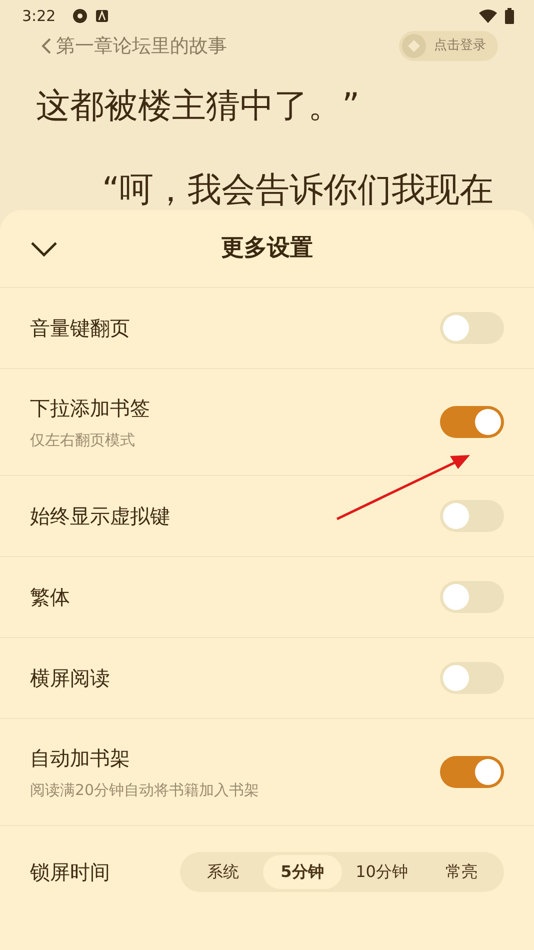 This screenshot has width=534, height=950. Describe the element at coordinates (302, 872) in the screenshot. I see `segment-option: 5分钟` at that location.